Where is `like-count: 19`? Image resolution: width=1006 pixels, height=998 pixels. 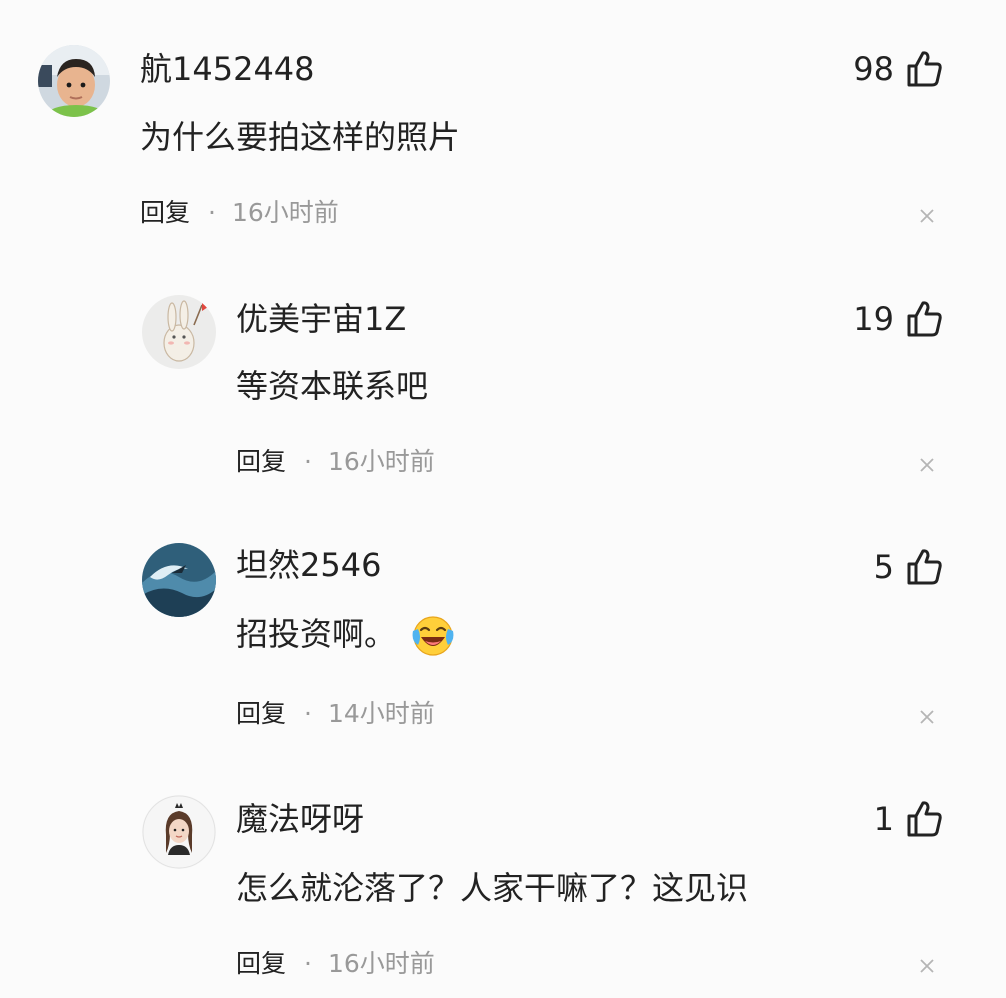 like-count: 19 is located at coordinates (873, 319).